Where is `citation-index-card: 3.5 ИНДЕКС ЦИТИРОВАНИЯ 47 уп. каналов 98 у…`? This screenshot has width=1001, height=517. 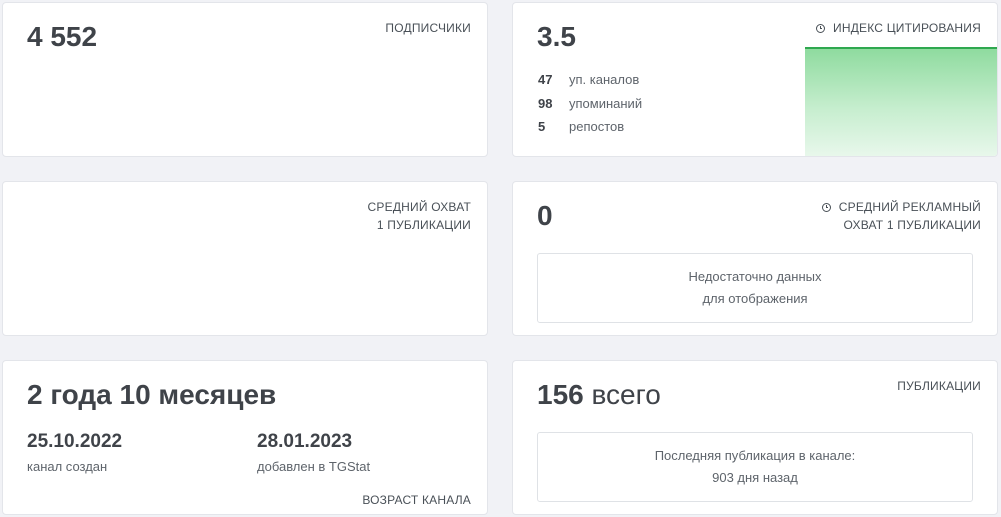
citation-index-card: 3.5 ИНДЕКС ЦИТИРОВАНИЯ 47 уп. каналов 98 у… is located at coordinates (755, 79).